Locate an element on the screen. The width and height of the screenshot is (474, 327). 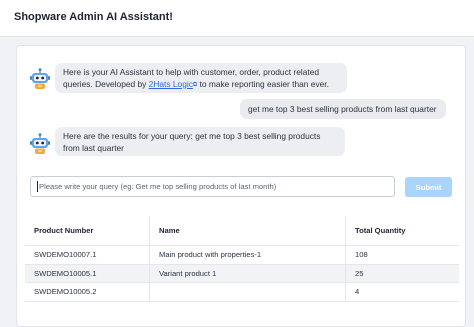
table-row: SWDEMO10005.2 4 is located at coordinates (242, 292).